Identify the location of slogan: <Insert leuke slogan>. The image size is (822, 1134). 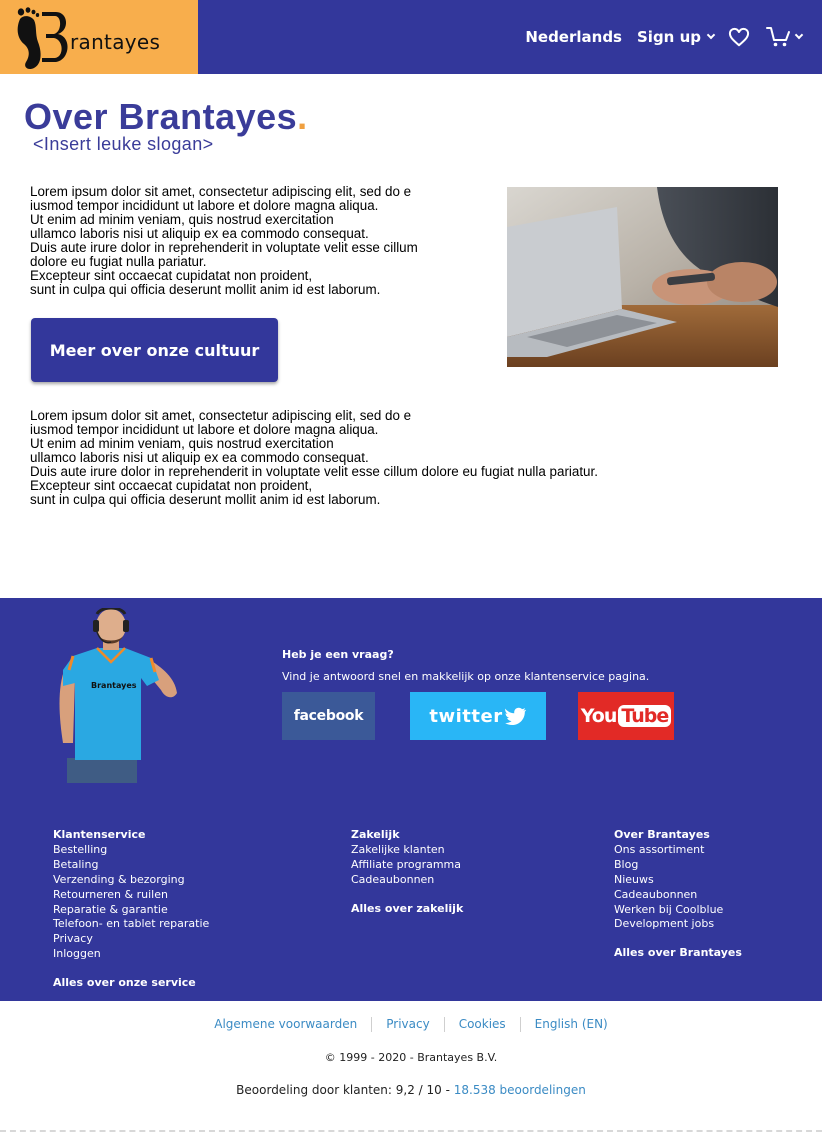
(123, 144).